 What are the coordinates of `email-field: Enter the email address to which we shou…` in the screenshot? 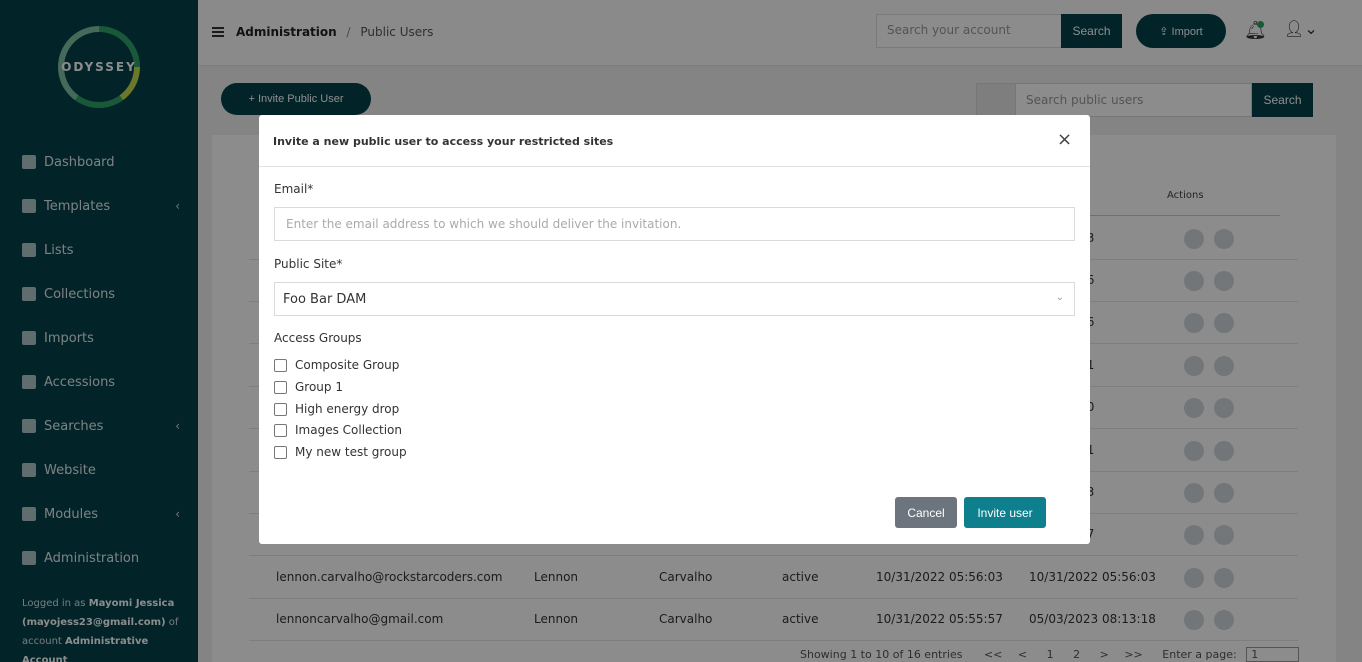 It's located at (674, 224).